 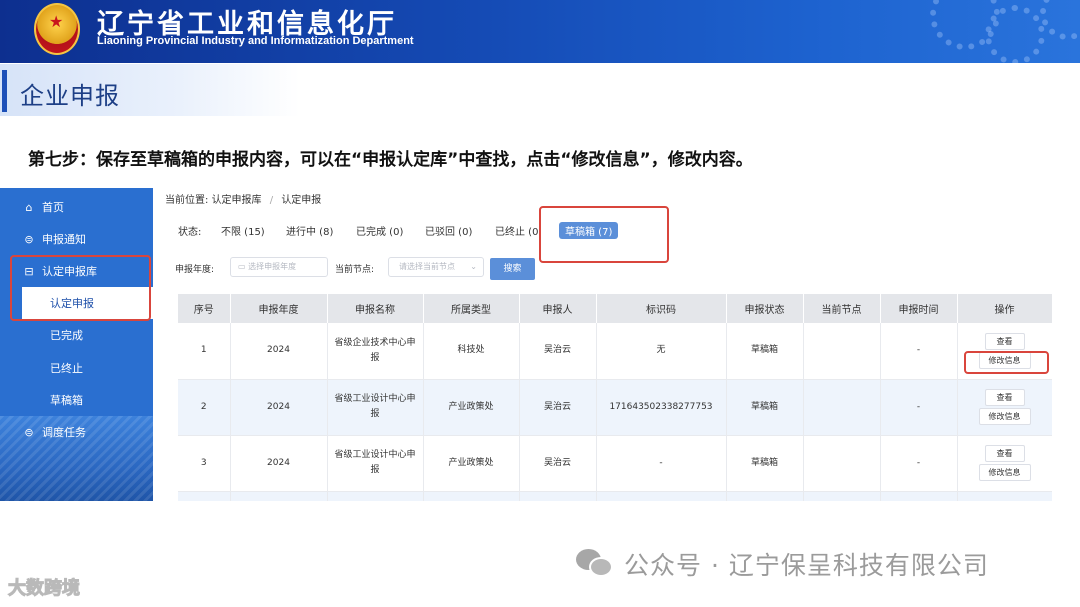 What do you see at coordinates (237, 200) in the screenshot?
I see `breadcrumb-item: 认定申报库` at bounding box center [237, 200].